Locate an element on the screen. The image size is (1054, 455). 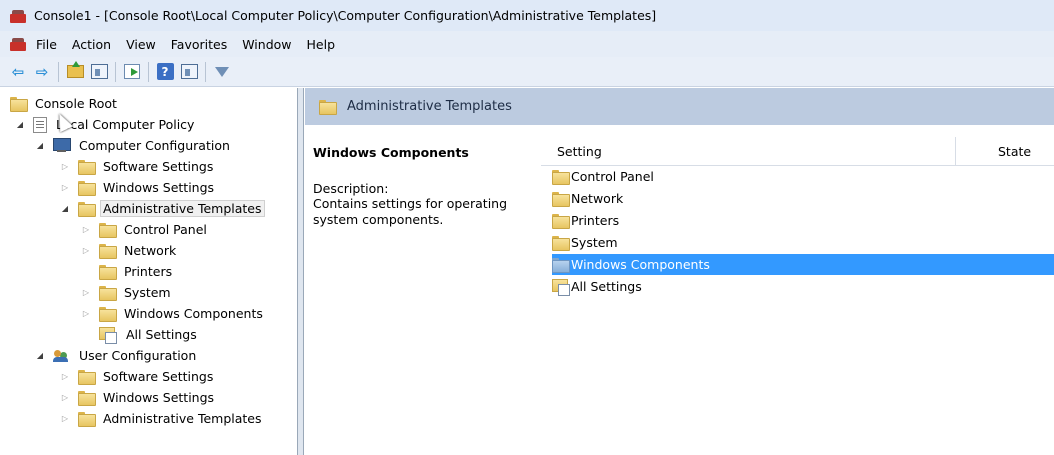
menu-favorites: Favorites is located at coordinates (199, 44).